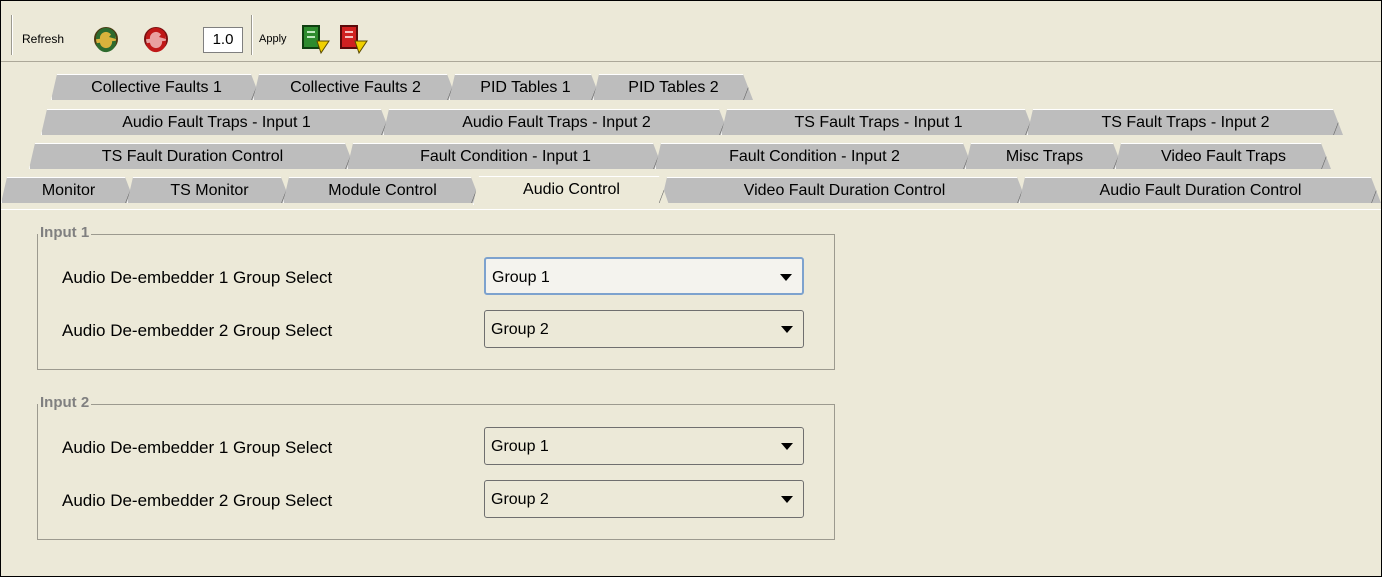  What do you see at coordinates (571, 190) in the screenshot?
I see `tab-audio-control: Audio Control` at bounding box center [571, 190].